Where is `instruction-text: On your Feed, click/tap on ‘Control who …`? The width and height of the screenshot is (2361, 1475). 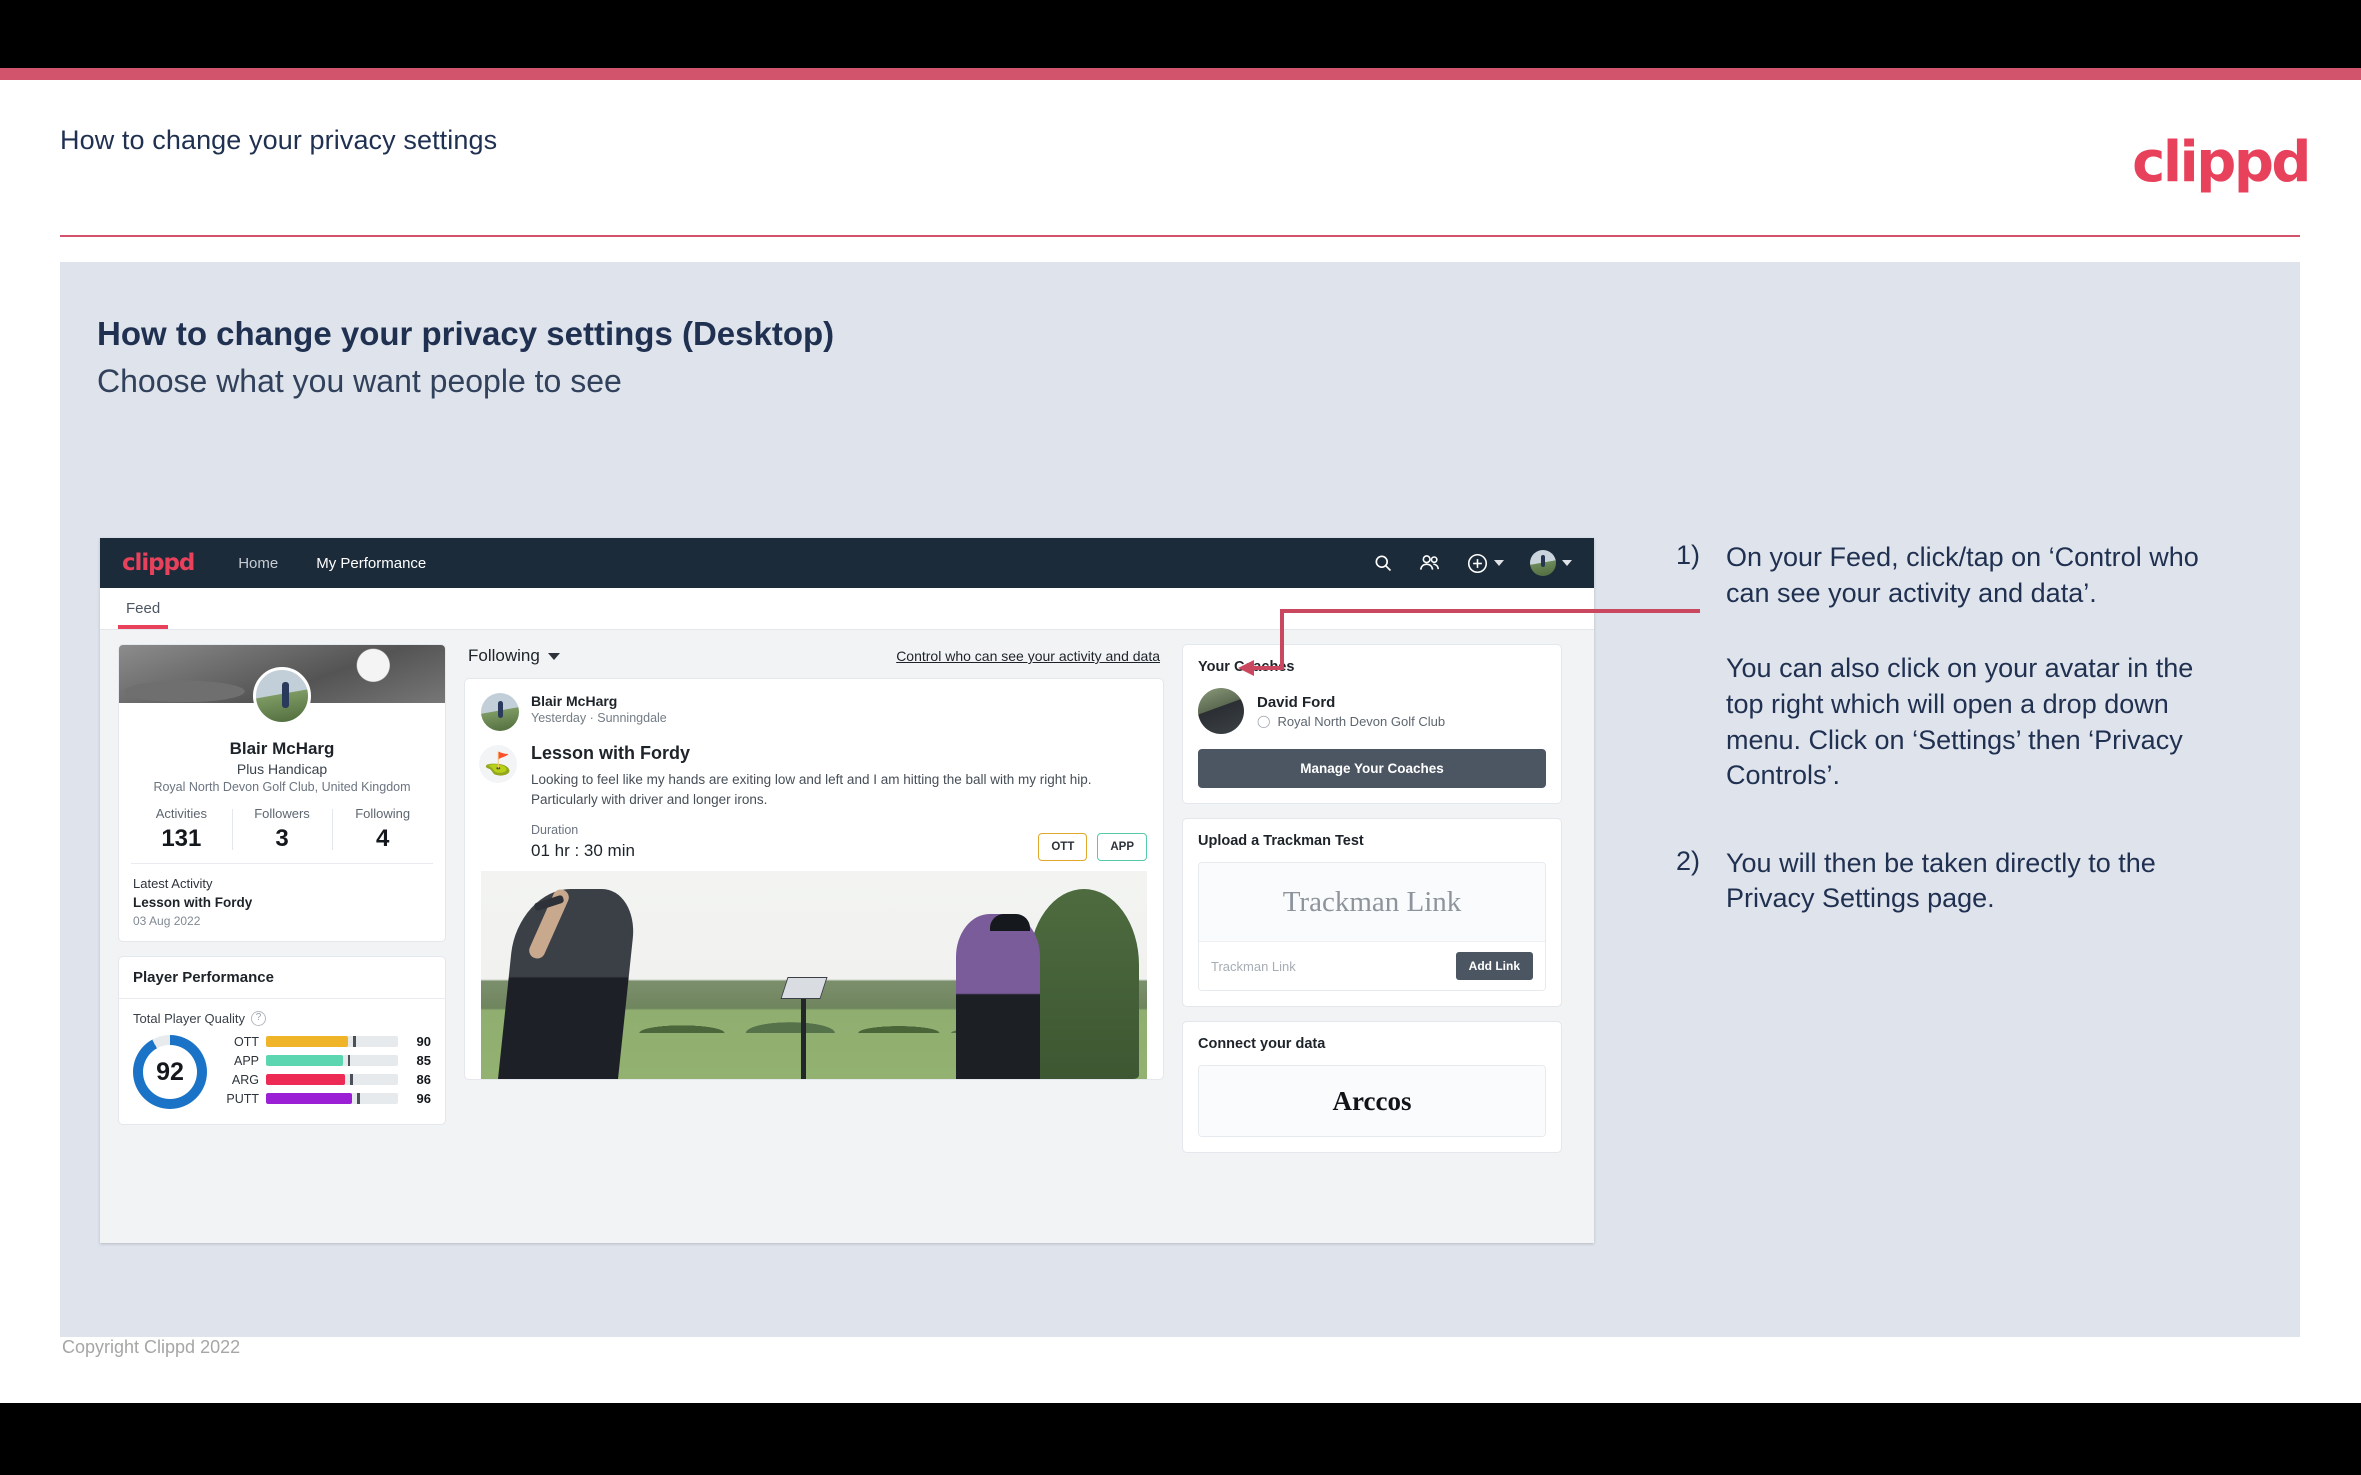
instruction-text: On your Feed, click/tap on ‘Control who … is located at coordinates (1966, 667).